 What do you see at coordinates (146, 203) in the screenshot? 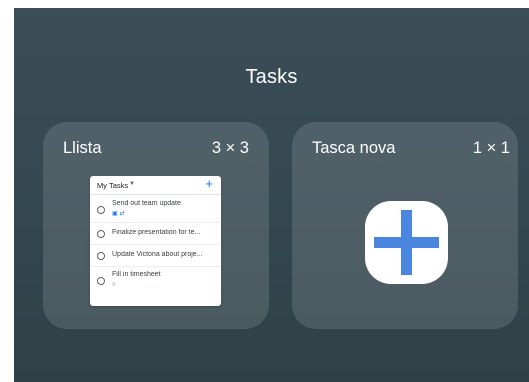
I see `preview-task-text: Send out team update` at bounding box center [146, 203].